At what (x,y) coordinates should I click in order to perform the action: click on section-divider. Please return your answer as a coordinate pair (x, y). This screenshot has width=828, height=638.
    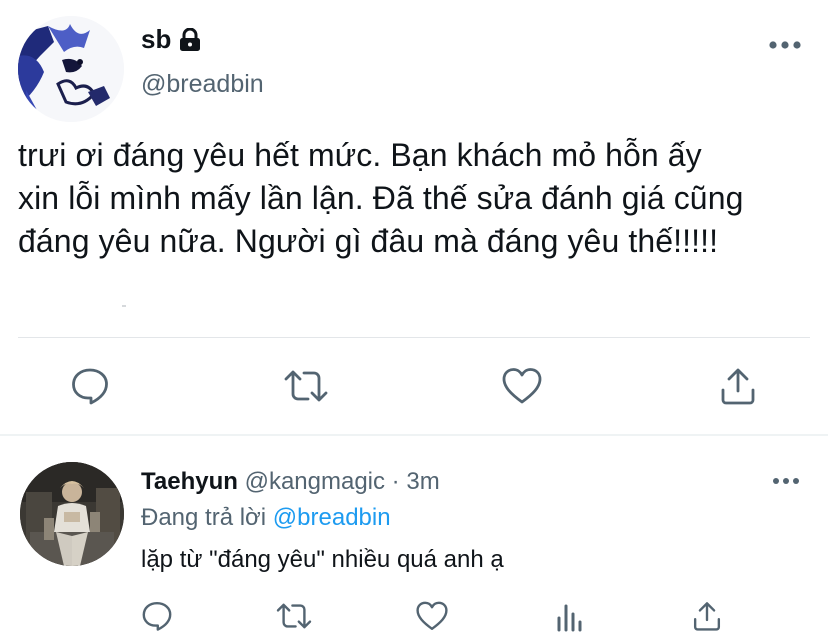
    Looking at the image, I should click on (414, 435).